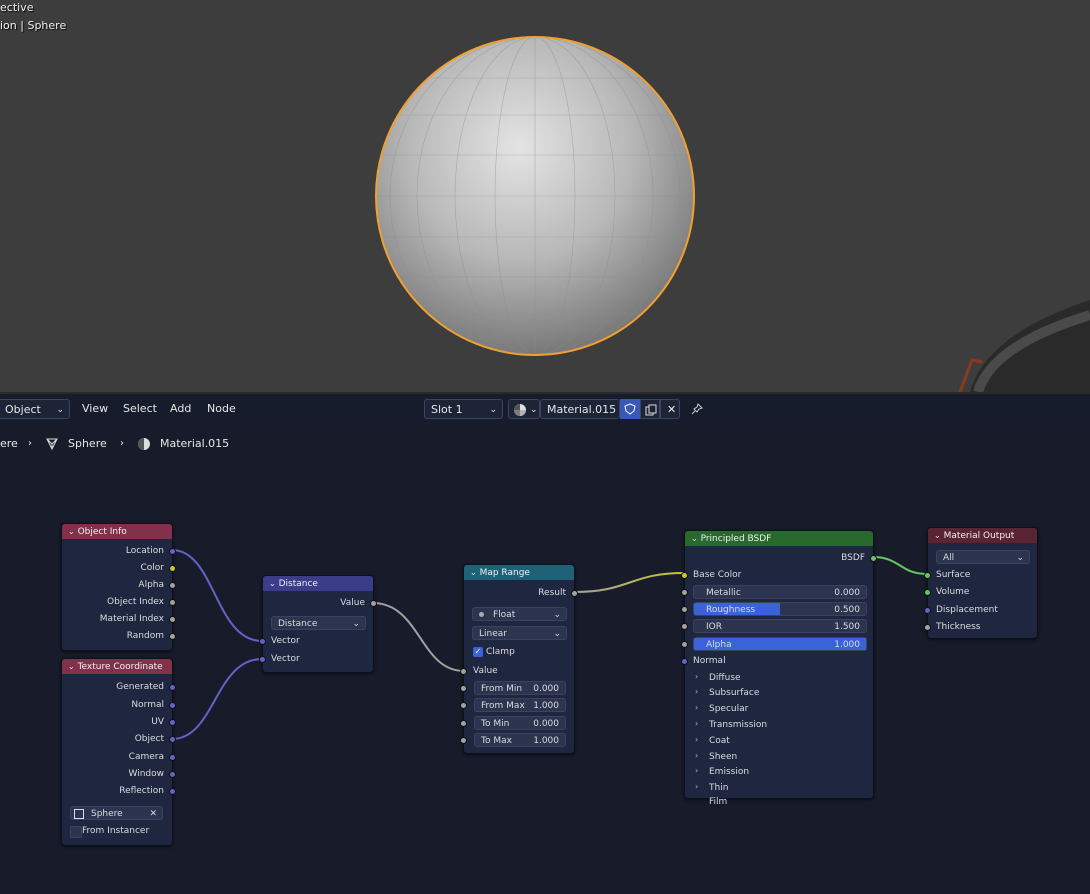 Image resolution: width=1090 pixels, height=894 pixels. I want to click on unlink-material-button: ✕, so click(670, 409).